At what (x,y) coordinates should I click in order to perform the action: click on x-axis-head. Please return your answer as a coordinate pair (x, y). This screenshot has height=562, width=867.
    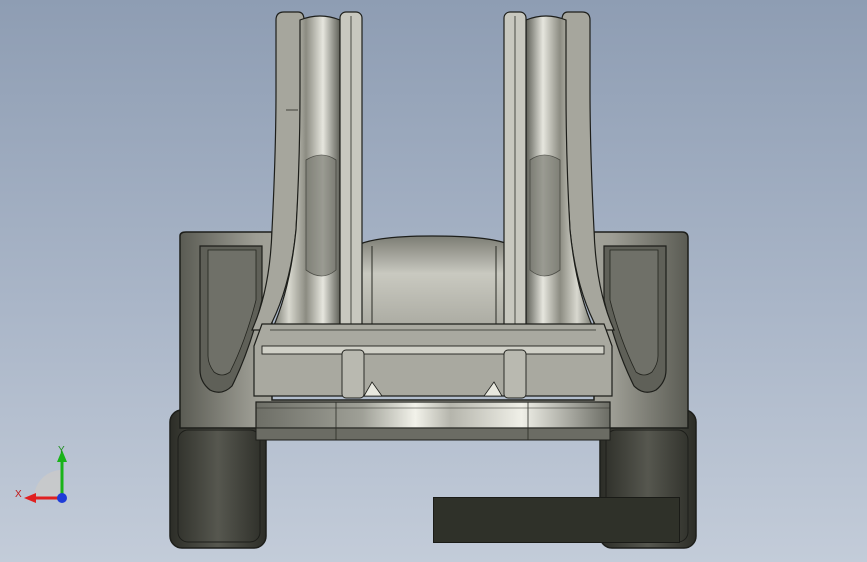
    Looking at the image, I should click on (30, 498).